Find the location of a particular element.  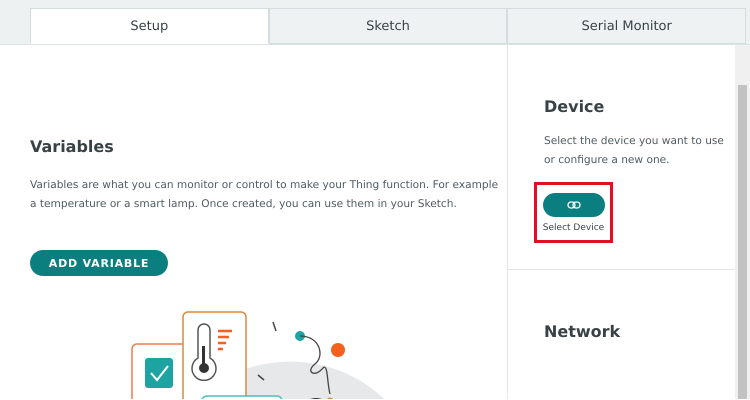

tab: Setup is located at coordinates (149, 26).